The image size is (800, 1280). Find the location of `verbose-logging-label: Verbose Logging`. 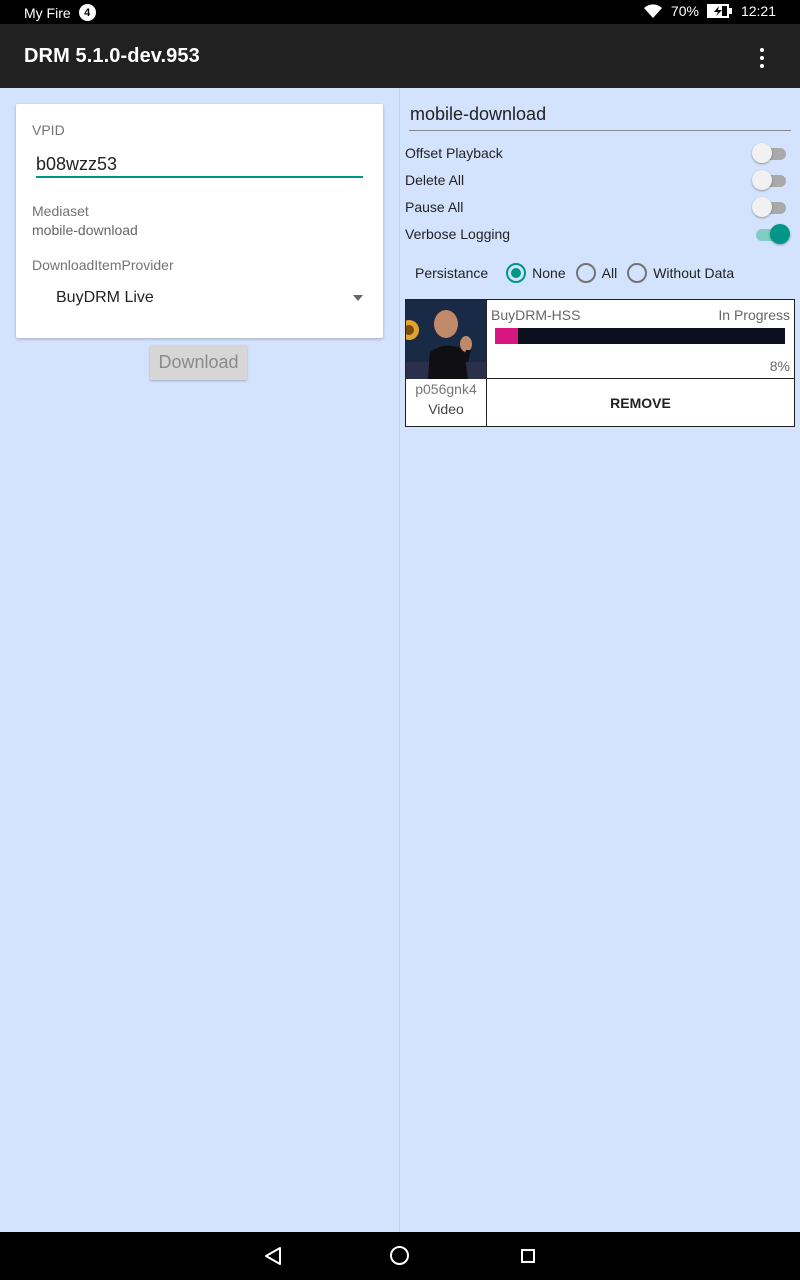

verbose-logging-label: Verbose Logging is located at coordinates (458, 234).